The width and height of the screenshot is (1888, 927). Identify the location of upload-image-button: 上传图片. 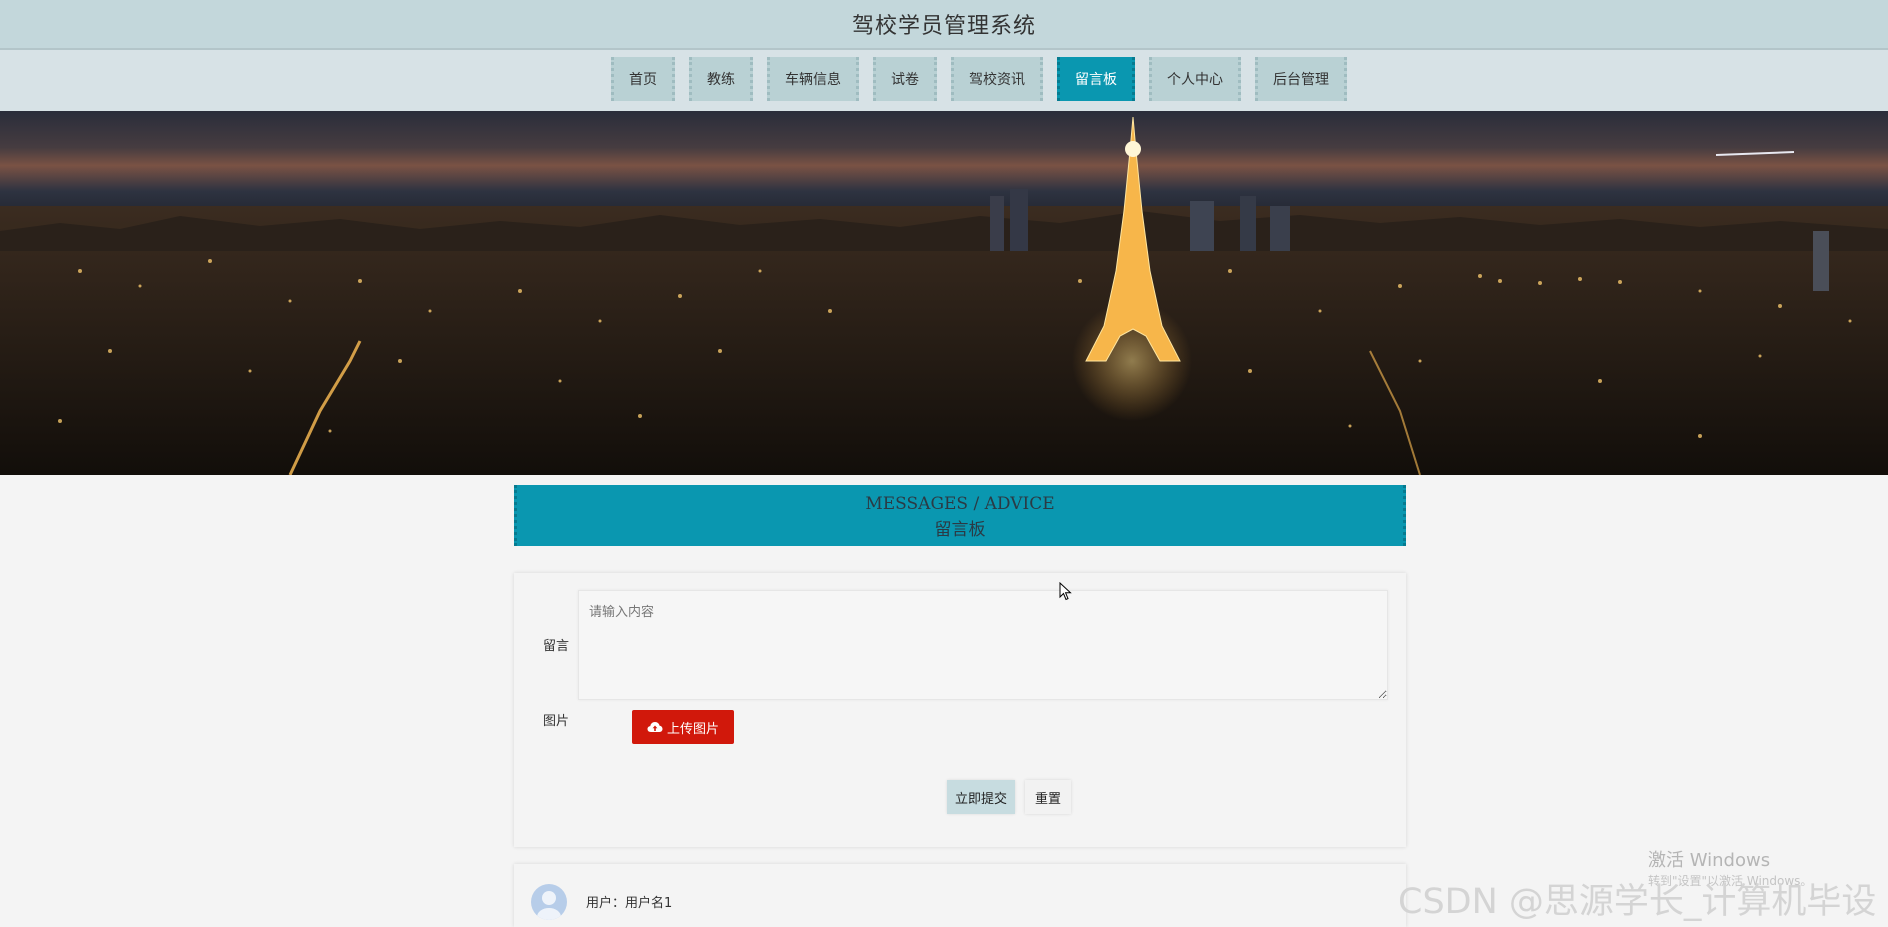
(683, 727).